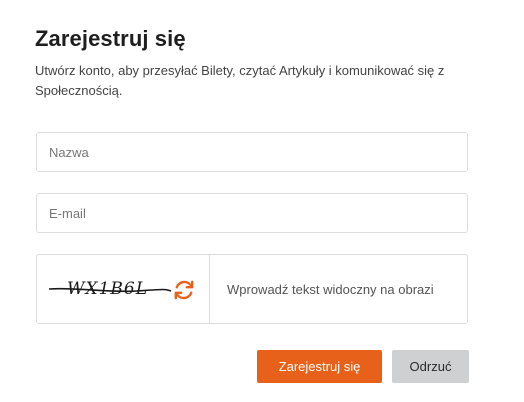 Image resolution: width=524 pixels, height=402 pixels. I want to click on captcha-image: WX1B6L, so click(110, 290).